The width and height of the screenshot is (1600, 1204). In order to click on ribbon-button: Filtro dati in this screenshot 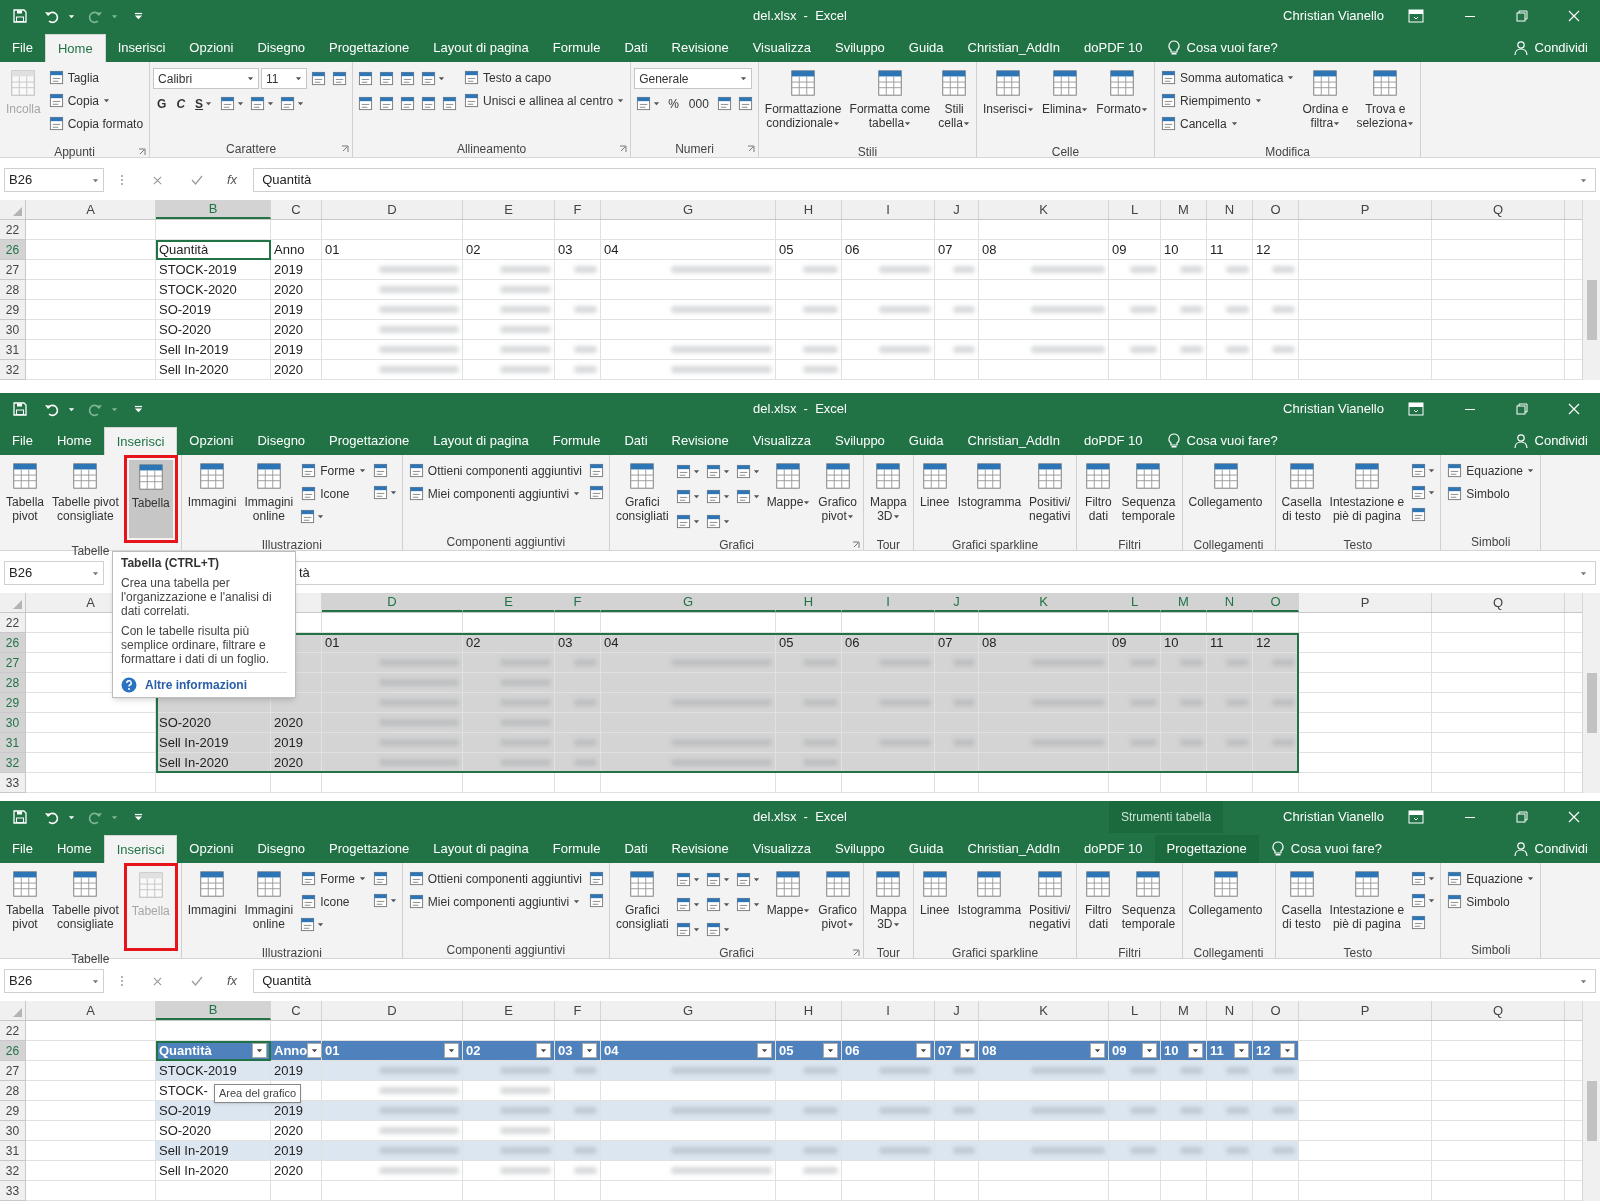, I will do `click(1098, 498)`.